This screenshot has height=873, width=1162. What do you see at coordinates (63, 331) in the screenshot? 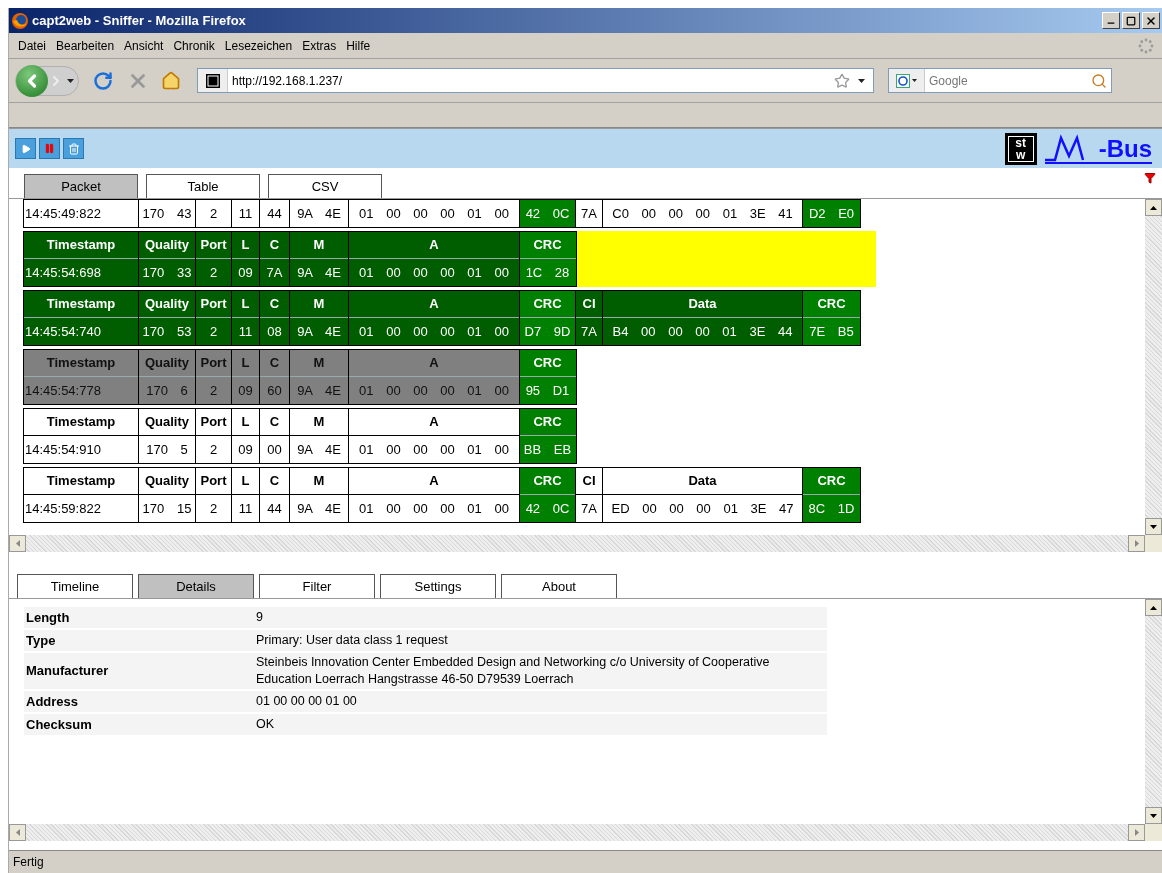
I see `table-cell-text: 14:45:54:740` at bounding box center [63, 331].